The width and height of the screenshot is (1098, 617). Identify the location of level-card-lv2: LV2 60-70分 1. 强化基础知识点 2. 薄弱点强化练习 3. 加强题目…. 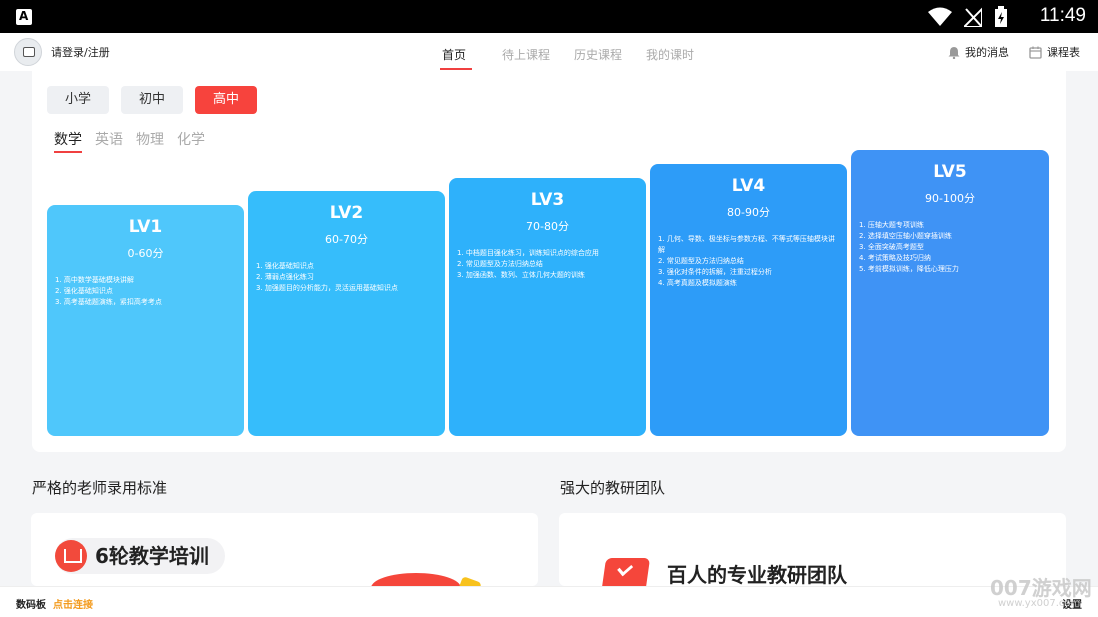
(346, 313).